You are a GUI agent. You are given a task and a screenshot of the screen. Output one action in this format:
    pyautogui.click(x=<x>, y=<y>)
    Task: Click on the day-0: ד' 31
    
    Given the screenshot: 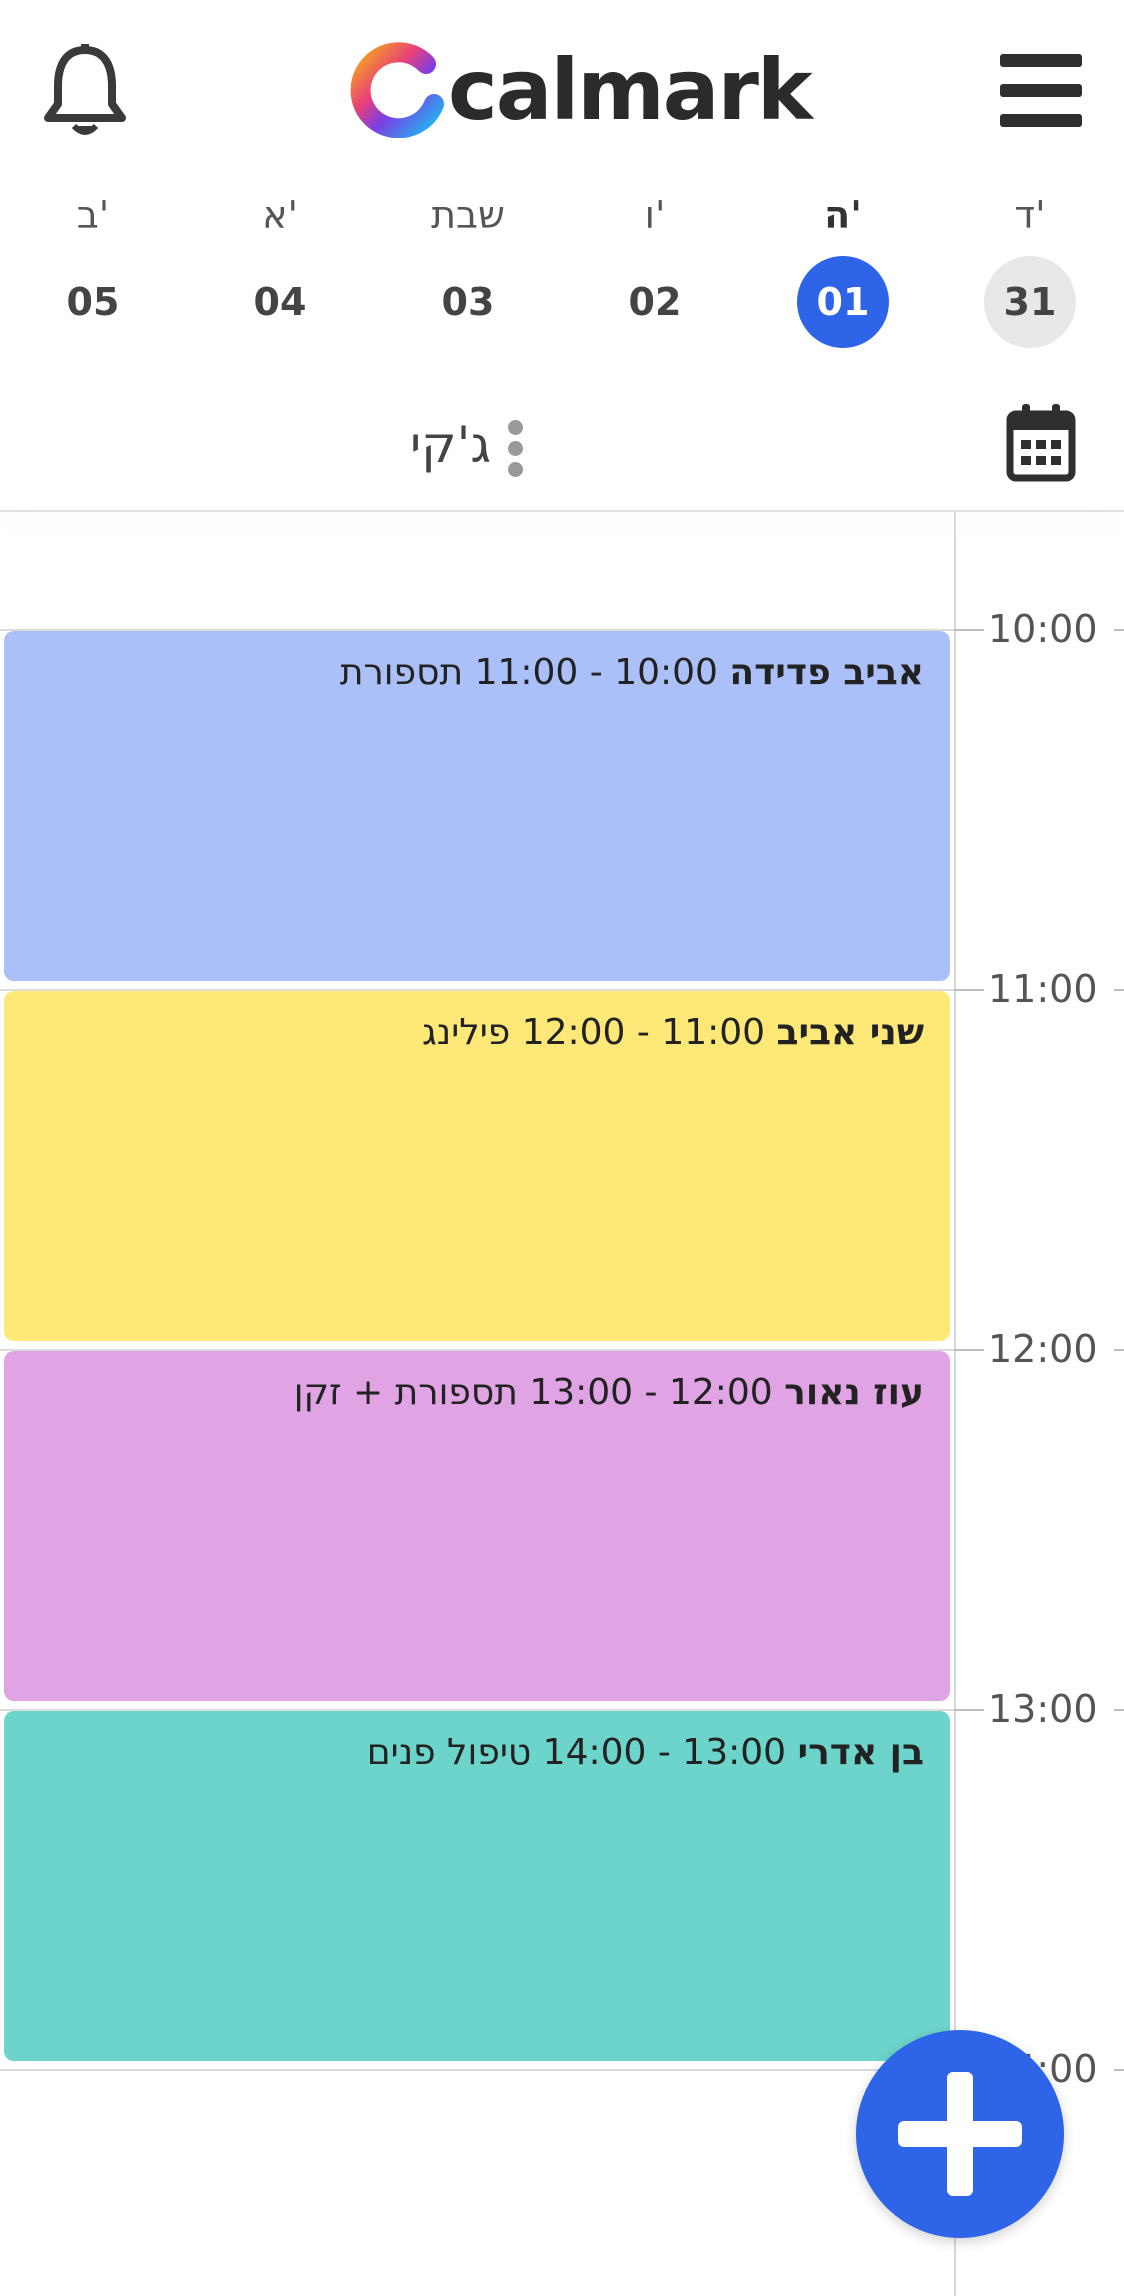 What is the action you would take?
    pyautogui.click(x=1030, y=269)
    